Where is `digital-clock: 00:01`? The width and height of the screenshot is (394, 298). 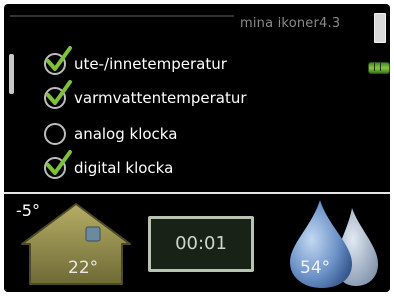
digital-clock: 00:01 is located at coordinates (201, 244).